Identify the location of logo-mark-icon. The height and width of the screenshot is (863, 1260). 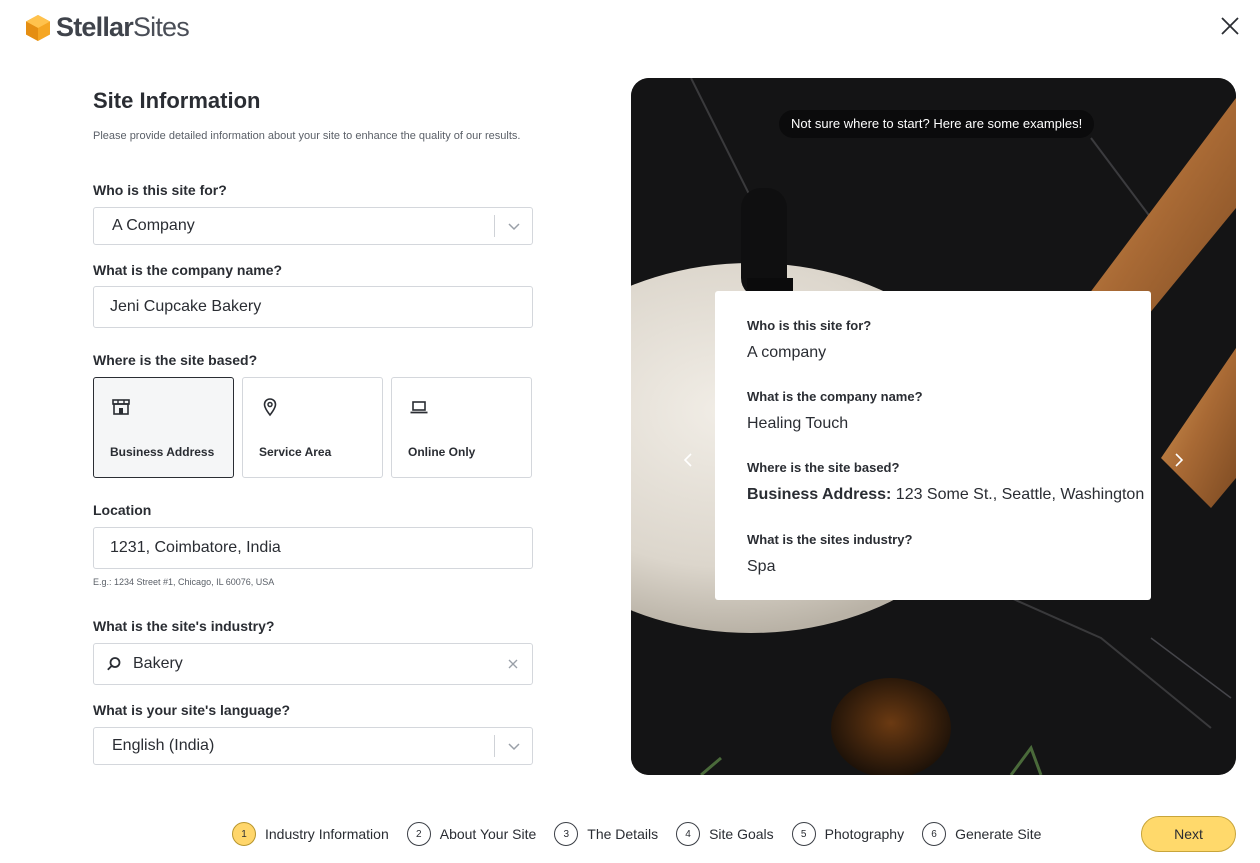
(38, 27).